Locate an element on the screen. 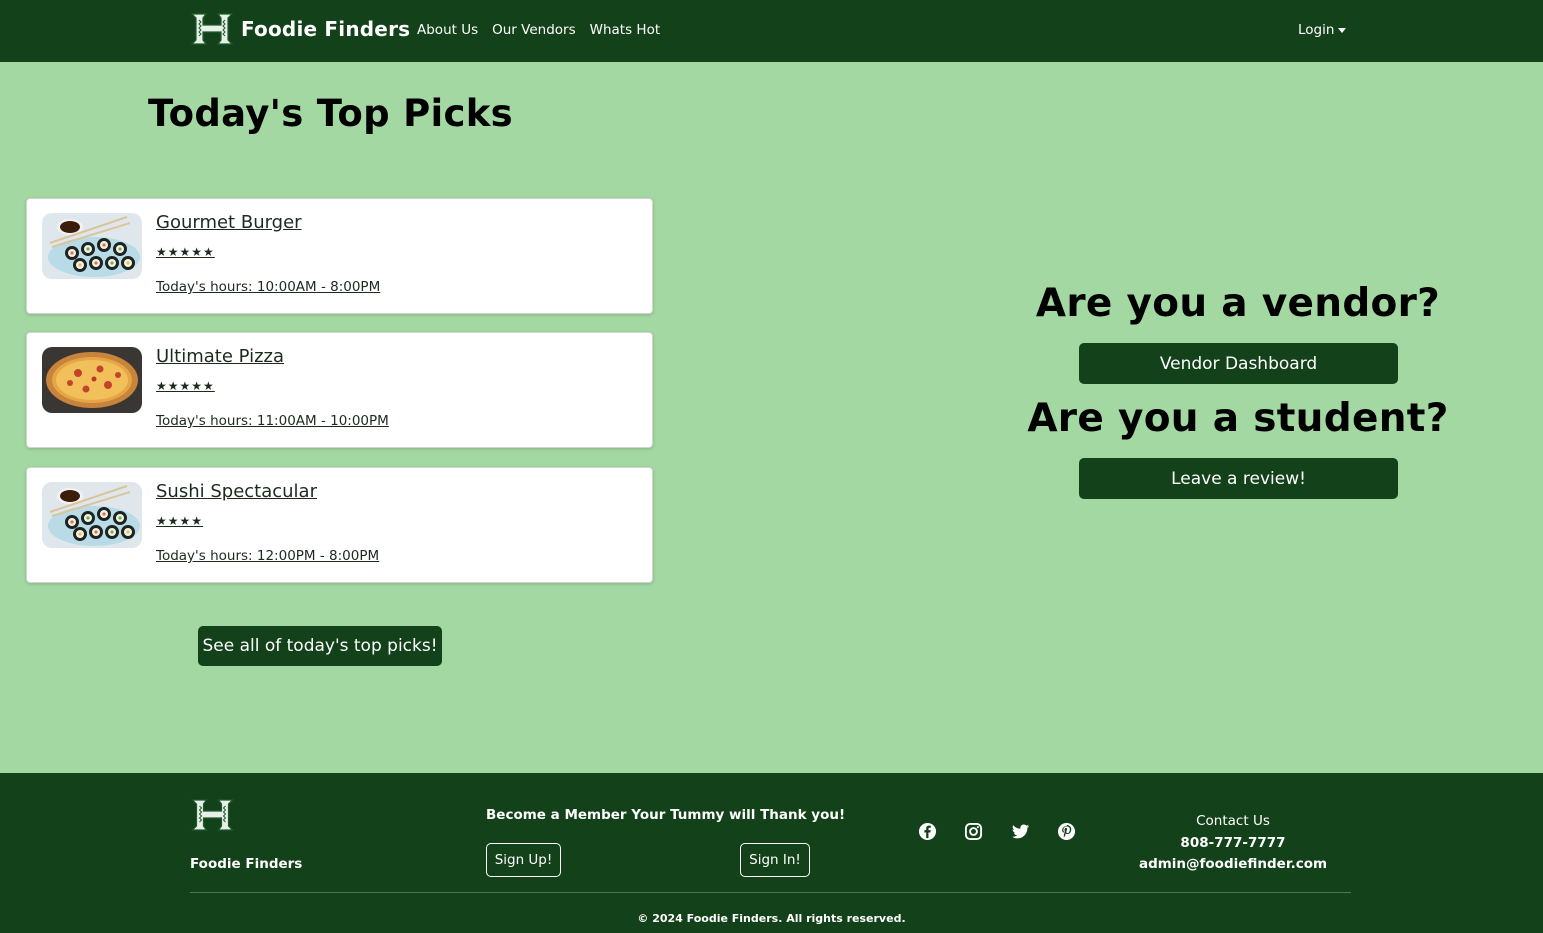 The image size is (1543, 933). vendor-dashboard-button: Vendor Dashboard is located at coordinates (1238, 363).